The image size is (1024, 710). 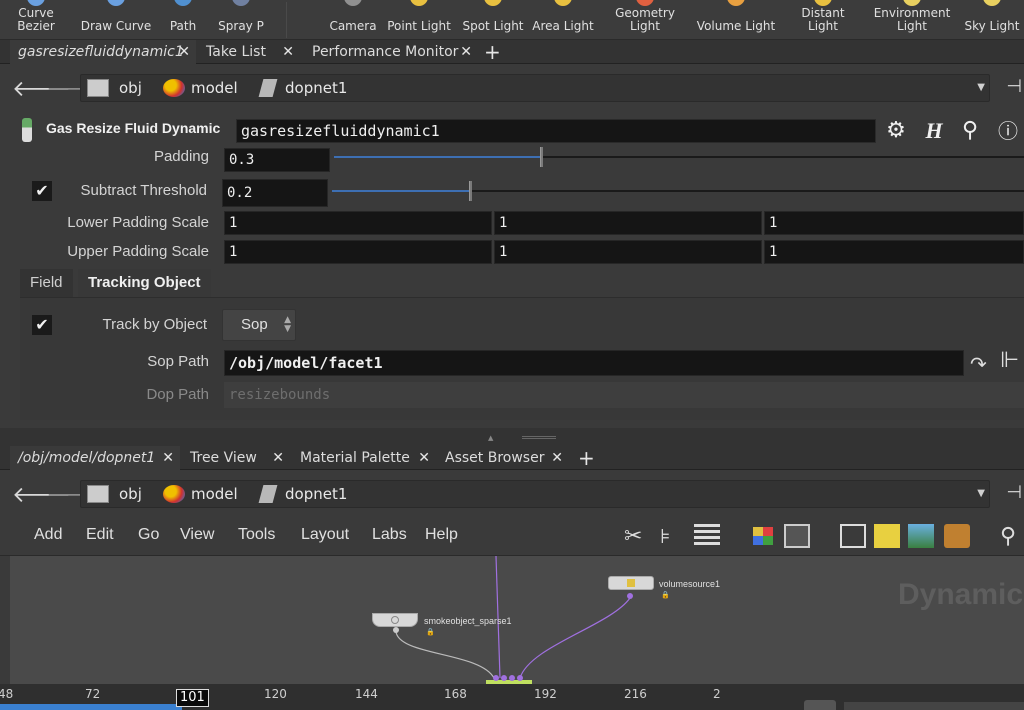 I want to click on node-name-field: gasresizefluiddynamic1, so click(x=556, y=131).